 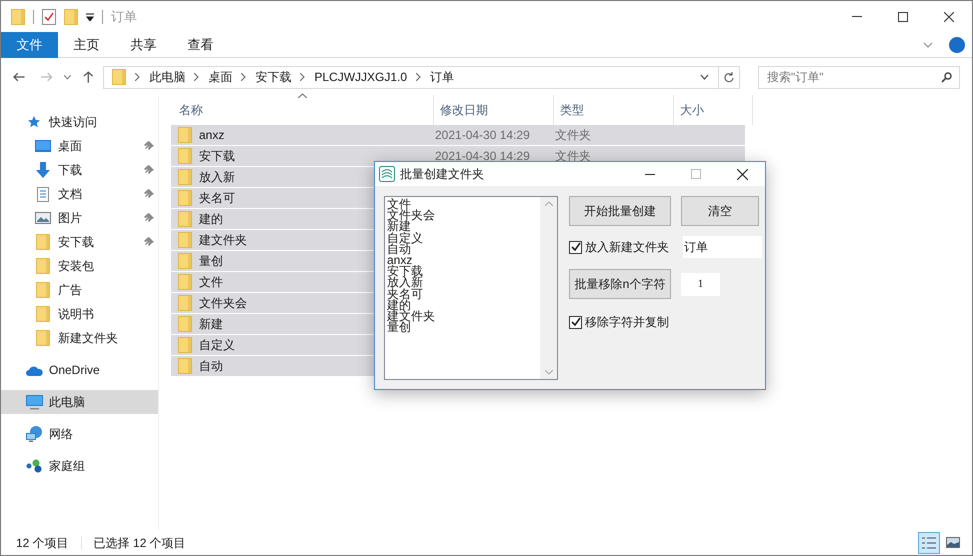 What do you see at coordinates (86, 45) in the screenshot?
I see `ribbon-tab: 主页` at bounding box center [86, 45].